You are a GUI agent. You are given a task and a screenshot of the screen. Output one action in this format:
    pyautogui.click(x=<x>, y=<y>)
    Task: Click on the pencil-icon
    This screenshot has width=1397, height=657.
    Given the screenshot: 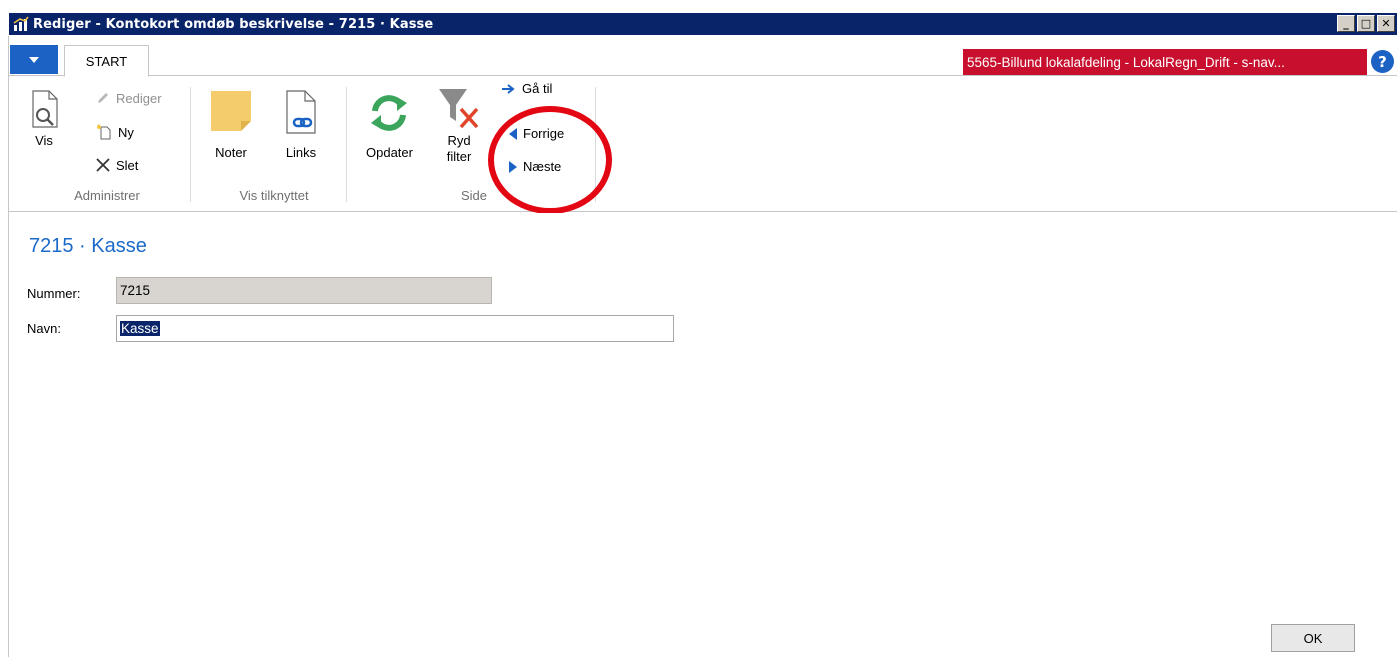 What is the action you would take?
    pyautogui.click(x=103, y=98)
    